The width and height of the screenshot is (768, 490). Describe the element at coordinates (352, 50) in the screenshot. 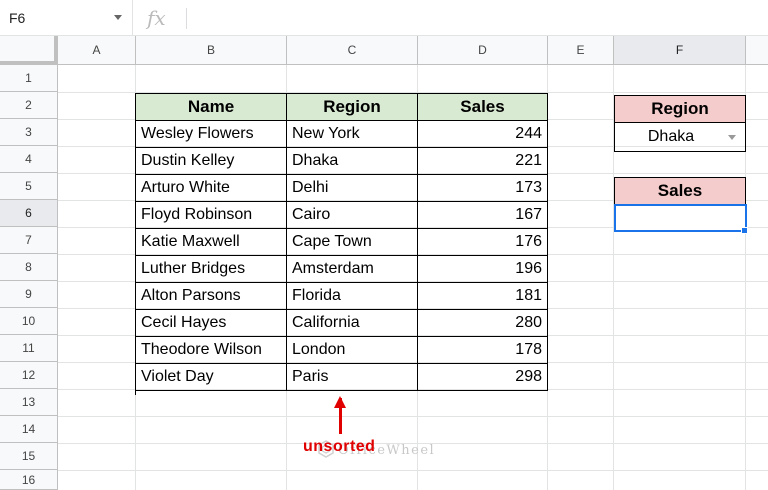

I see `column-header-c: C` at that location.